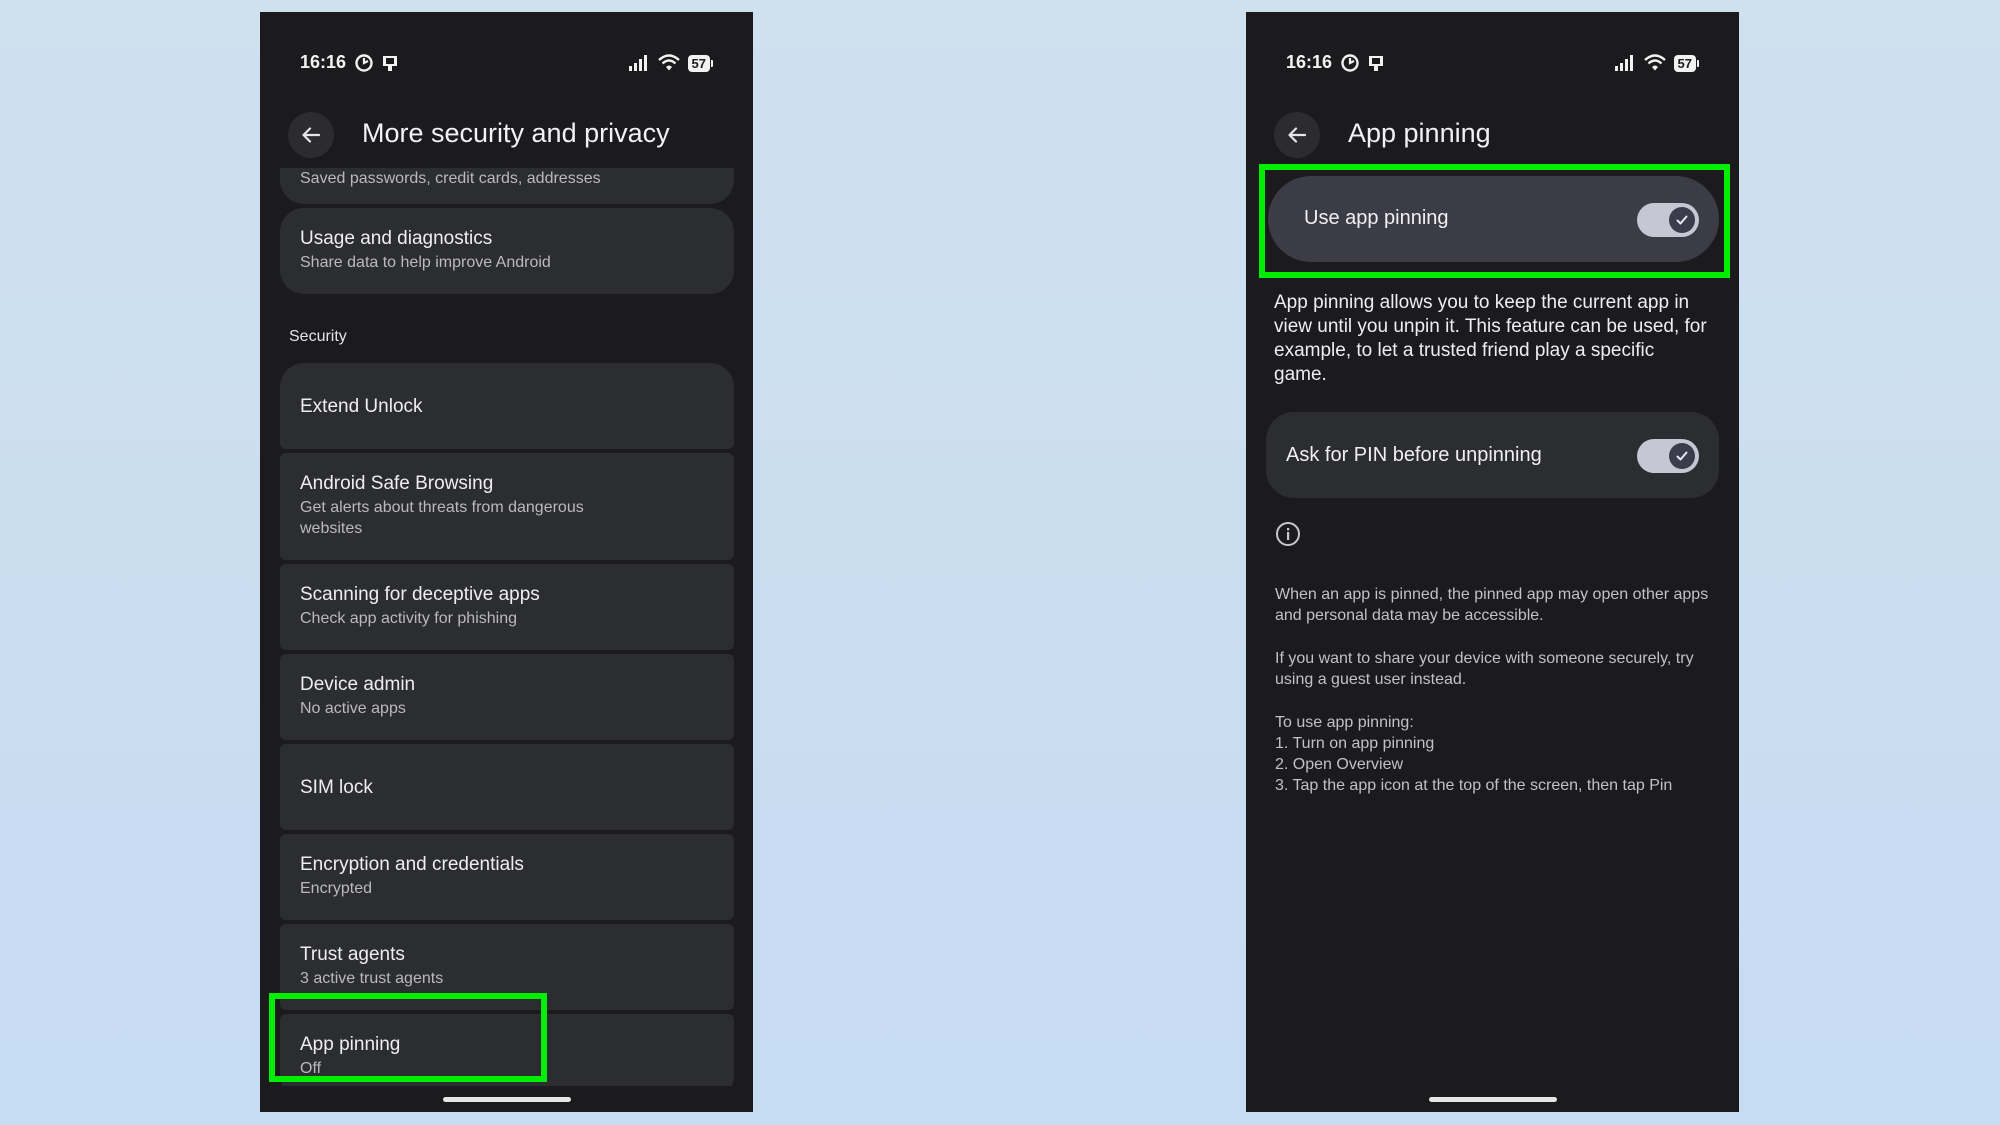  What do you see at coordinates (420, 594) in the screenshot?
I see `list-item-title: Scanning for deceptive apps` at bounding box center [420, 594].